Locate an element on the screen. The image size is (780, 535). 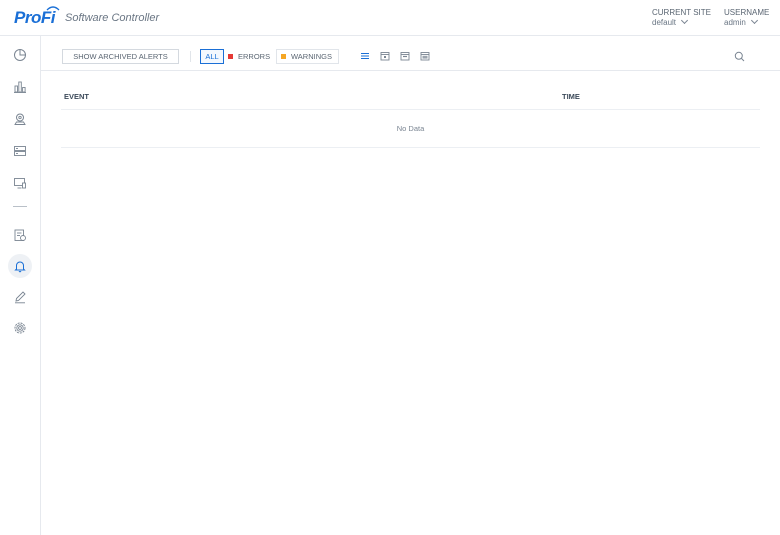
server-icon is located at coordinates (20, 151).